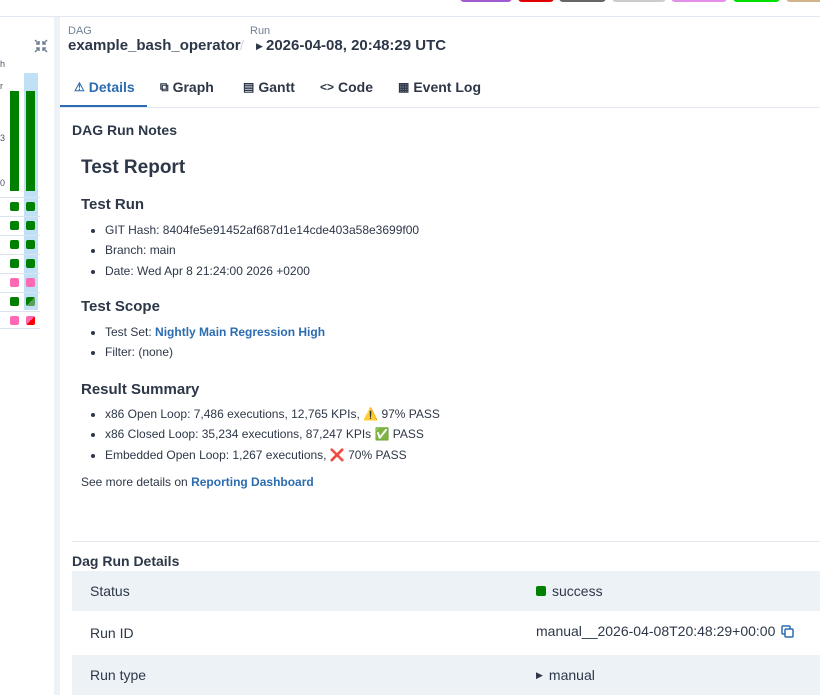 The height and width of the screenshot is (695, 820). Describe the element at coordinates (111, 87) in the screenshot. I see `tab-label: Details` at that location.